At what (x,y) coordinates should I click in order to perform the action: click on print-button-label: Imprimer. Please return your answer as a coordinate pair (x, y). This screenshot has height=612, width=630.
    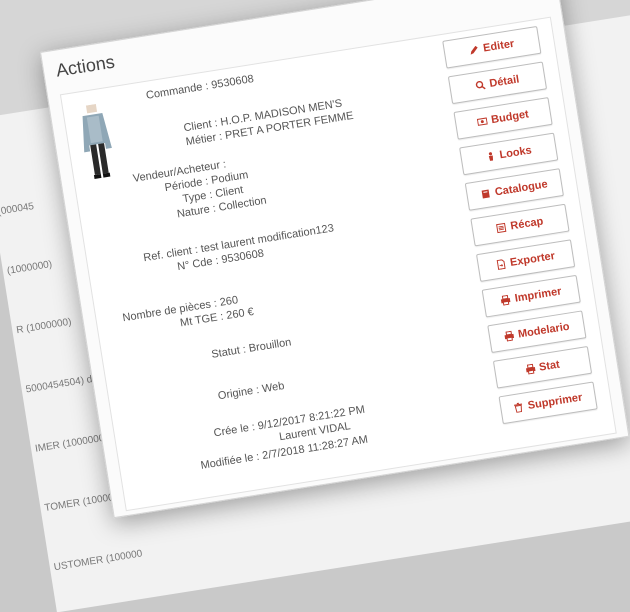
    Looking at the image, I should click on (538, 295).